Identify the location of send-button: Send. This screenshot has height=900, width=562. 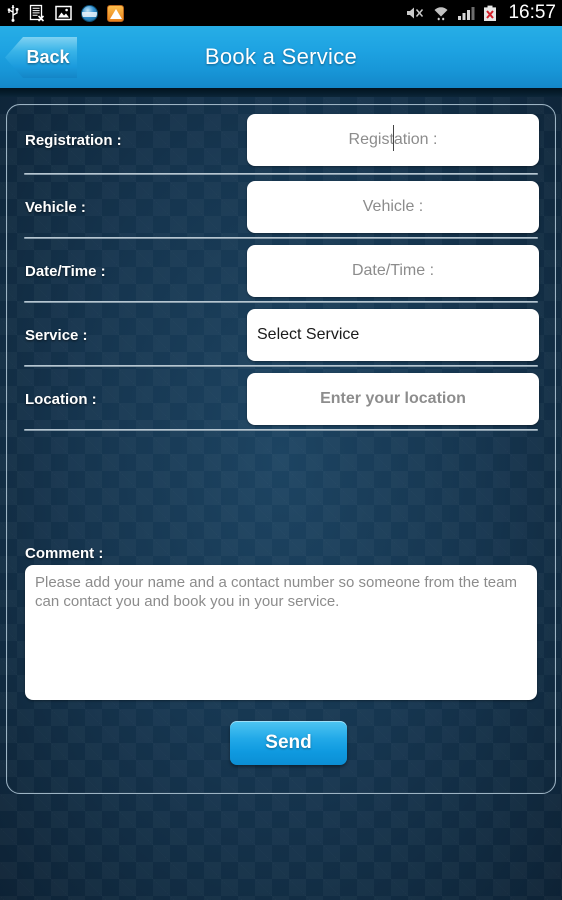
(288, 743).